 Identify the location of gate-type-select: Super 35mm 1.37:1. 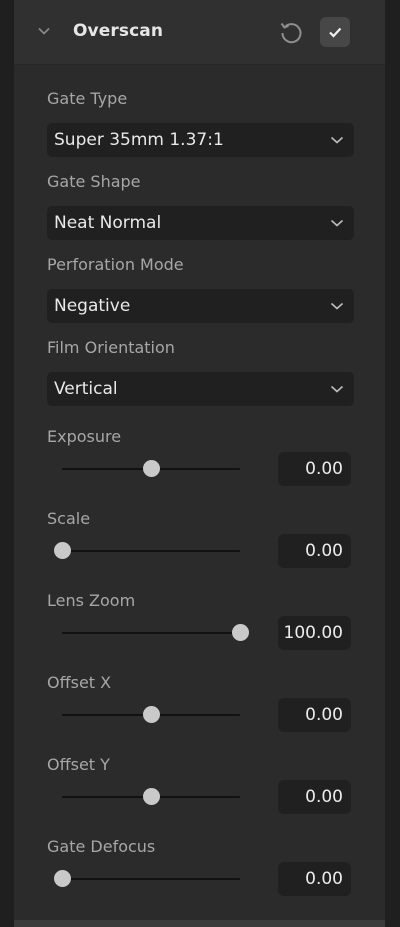
(200, 140).